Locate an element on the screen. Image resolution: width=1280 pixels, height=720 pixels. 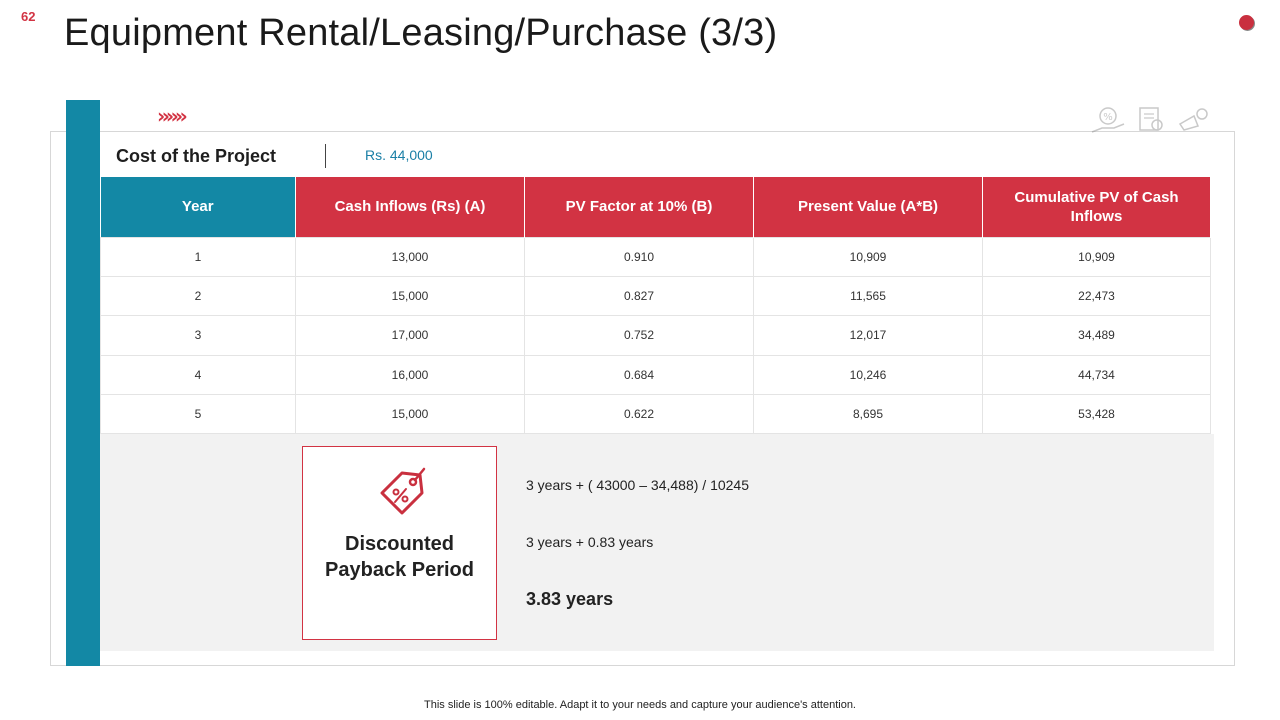
table-row: 3 17,000 0.752 12,017 34,489 is located at coordinates (655, 335).